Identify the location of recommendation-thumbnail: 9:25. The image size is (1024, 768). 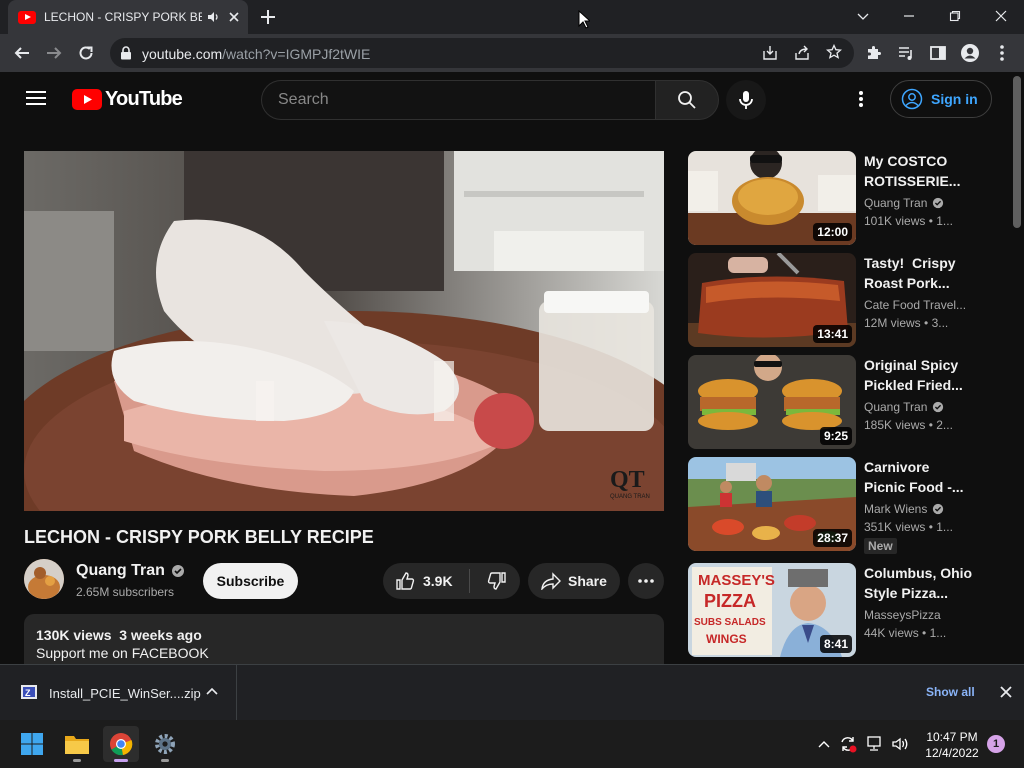
(772, 402).